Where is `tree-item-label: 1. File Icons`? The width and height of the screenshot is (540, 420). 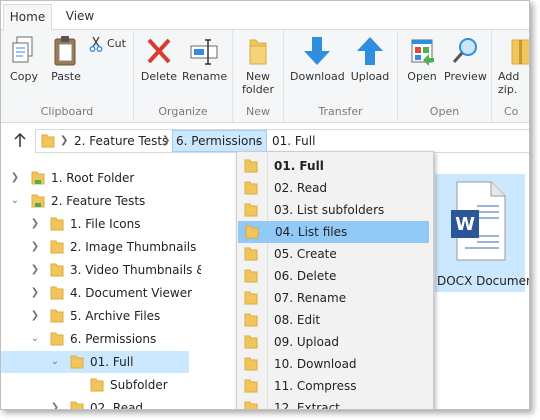
tree-item-label: 1. File Icons is located at coordinates (105, 224).